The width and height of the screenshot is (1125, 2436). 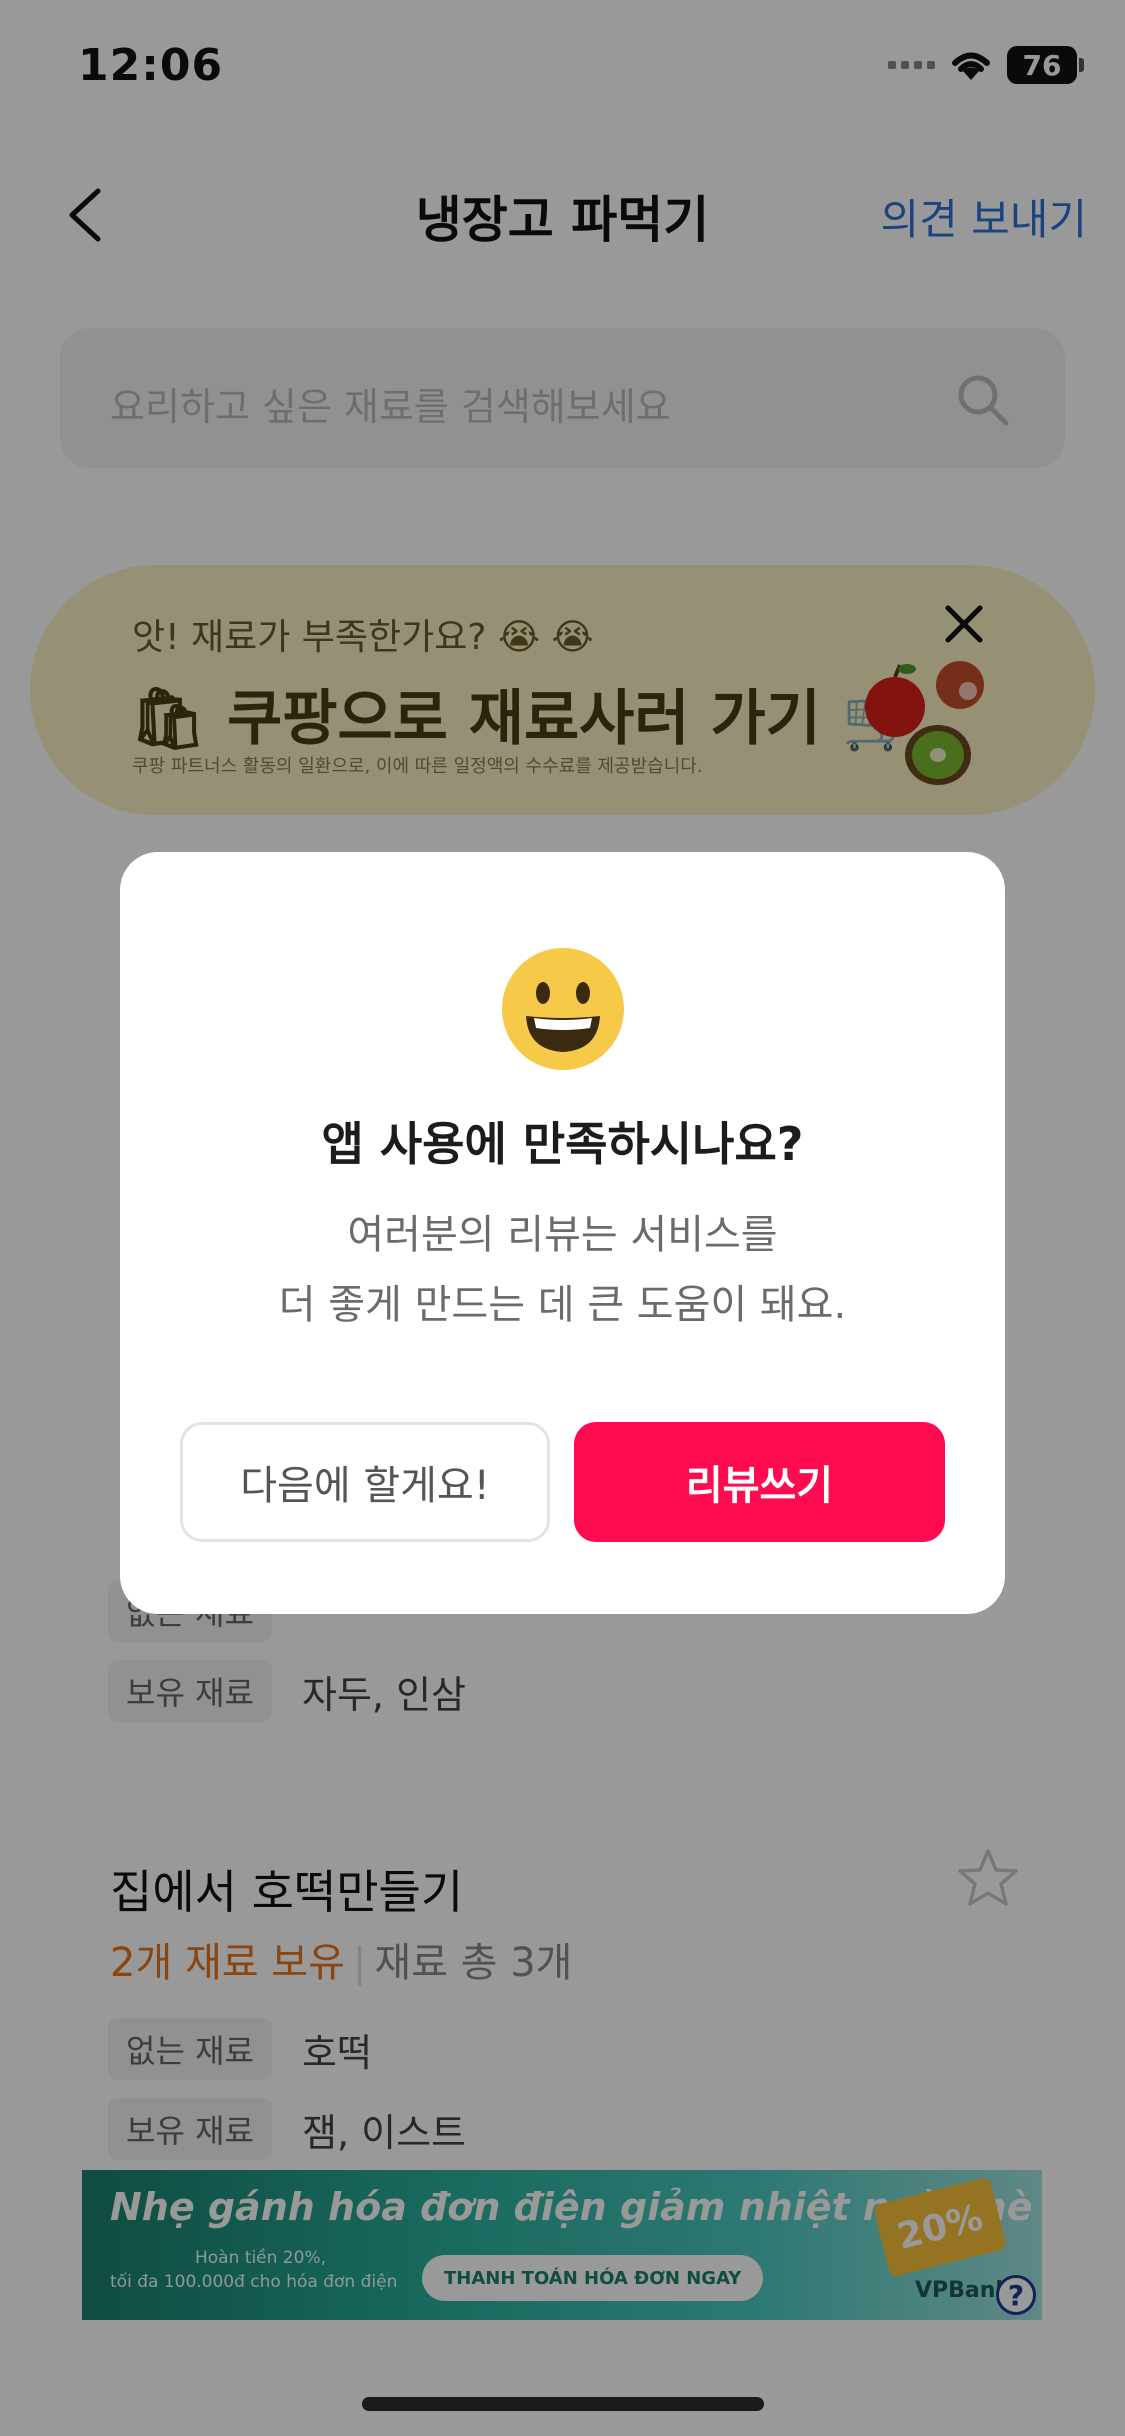 I want to click on write-review-button: 리뷰쓰기, so click(x=759, y=1482).